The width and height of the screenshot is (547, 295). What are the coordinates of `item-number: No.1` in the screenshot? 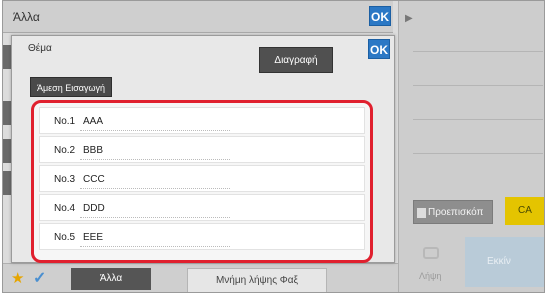 It's located at (65, 121).